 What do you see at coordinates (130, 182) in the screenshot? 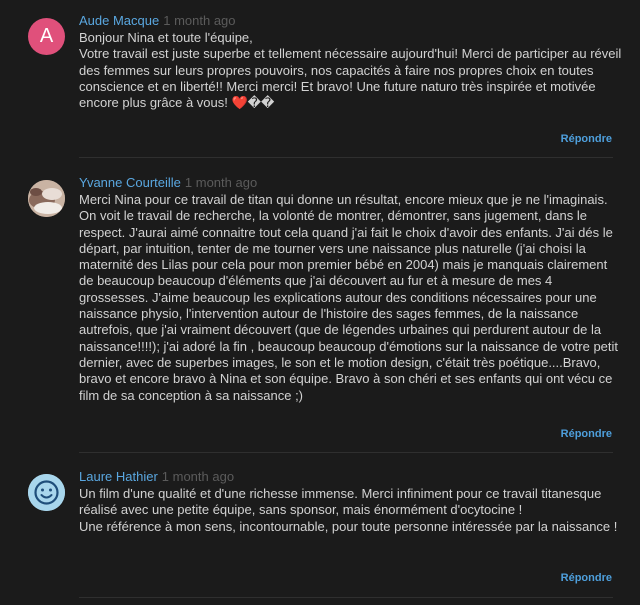
I see `author-name: Yvanne Courteille` at bounding box center [130, 182].